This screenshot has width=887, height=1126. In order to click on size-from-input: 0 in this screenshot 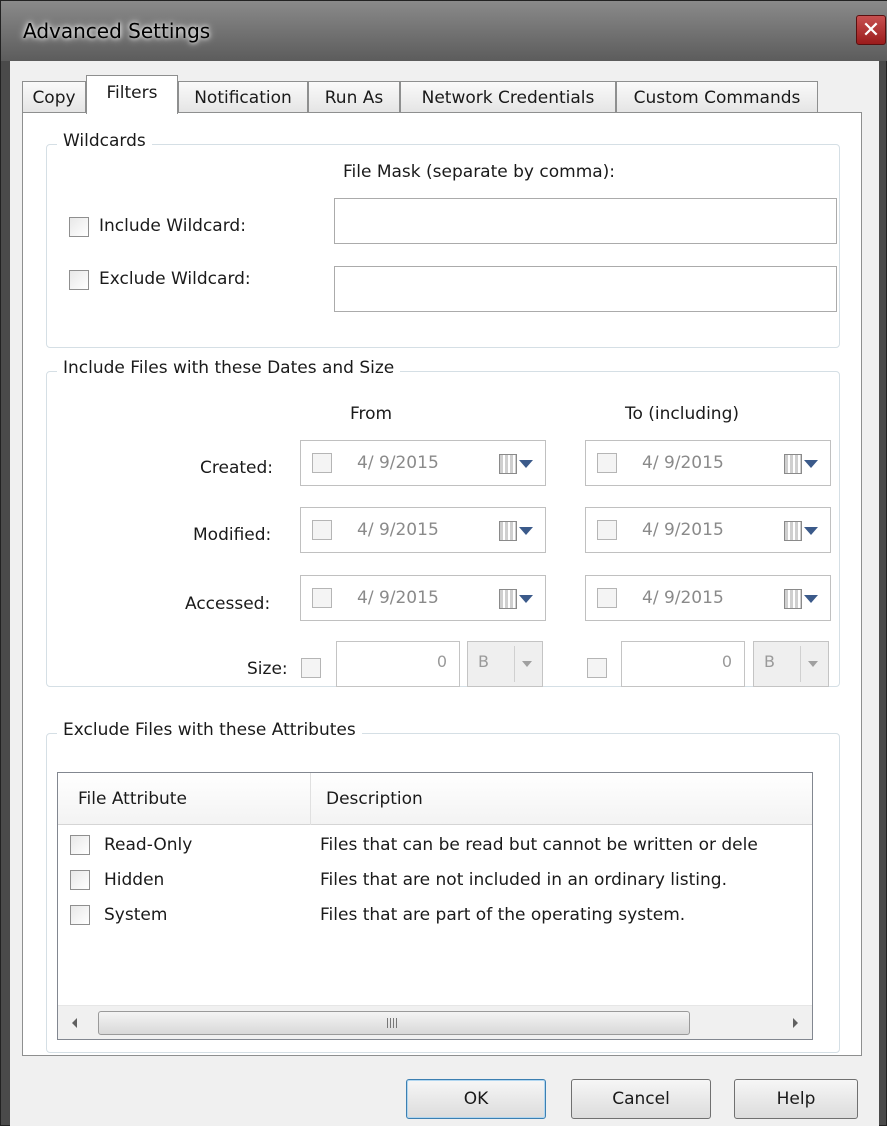, I will do `click(398, 664)`.